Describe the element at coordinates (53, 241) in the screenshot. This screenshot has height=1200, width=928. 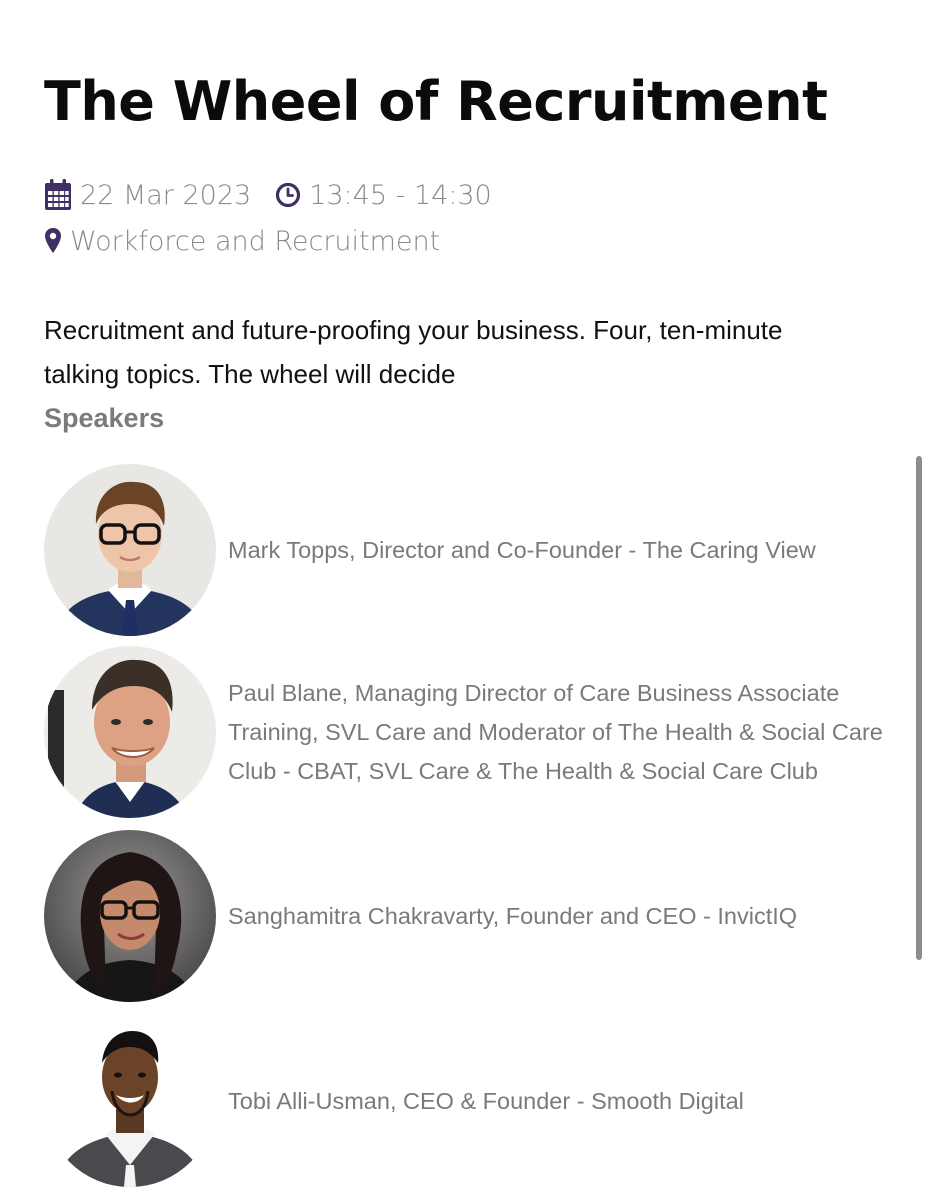
I see `map-pin-icon` at that location.